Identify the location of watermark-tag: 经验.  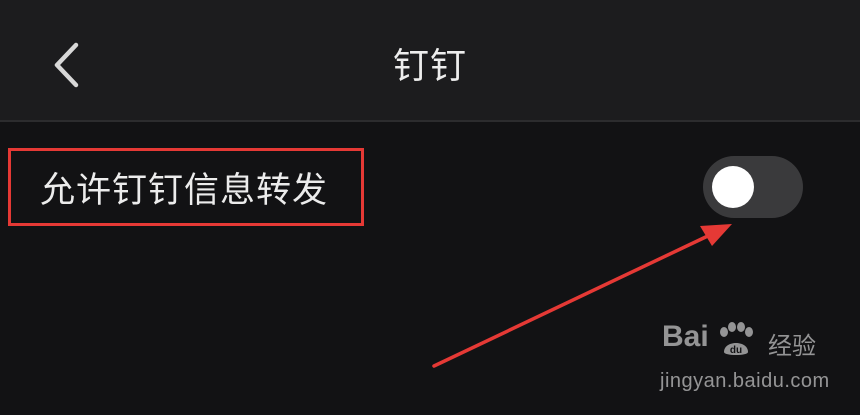
(792, 346).